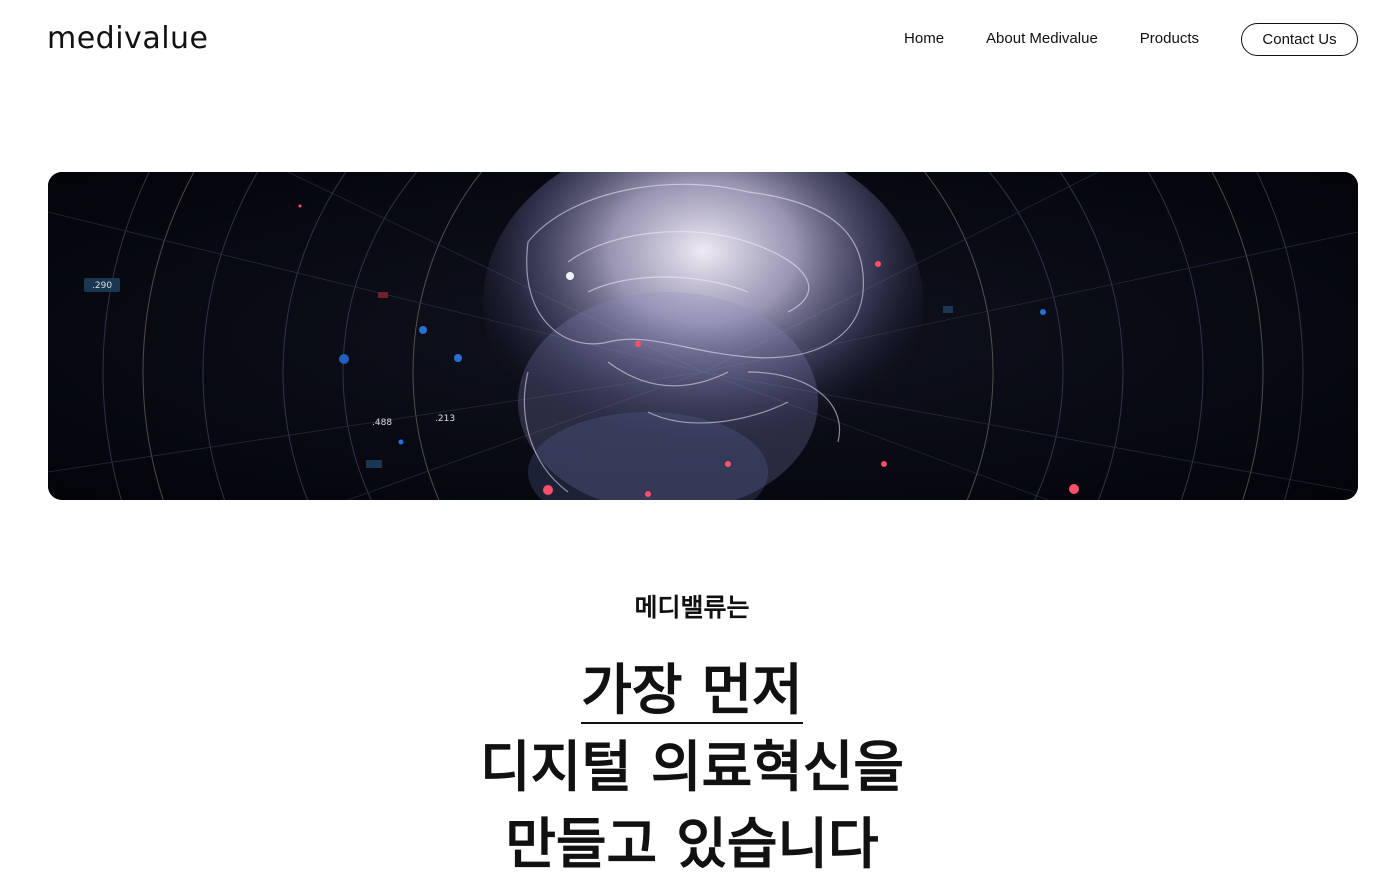  What do you see at coordinates (1299, 39) in the screenshot?
I see `contact-us-button: Contact Us` at bounding box center [1299, 39].